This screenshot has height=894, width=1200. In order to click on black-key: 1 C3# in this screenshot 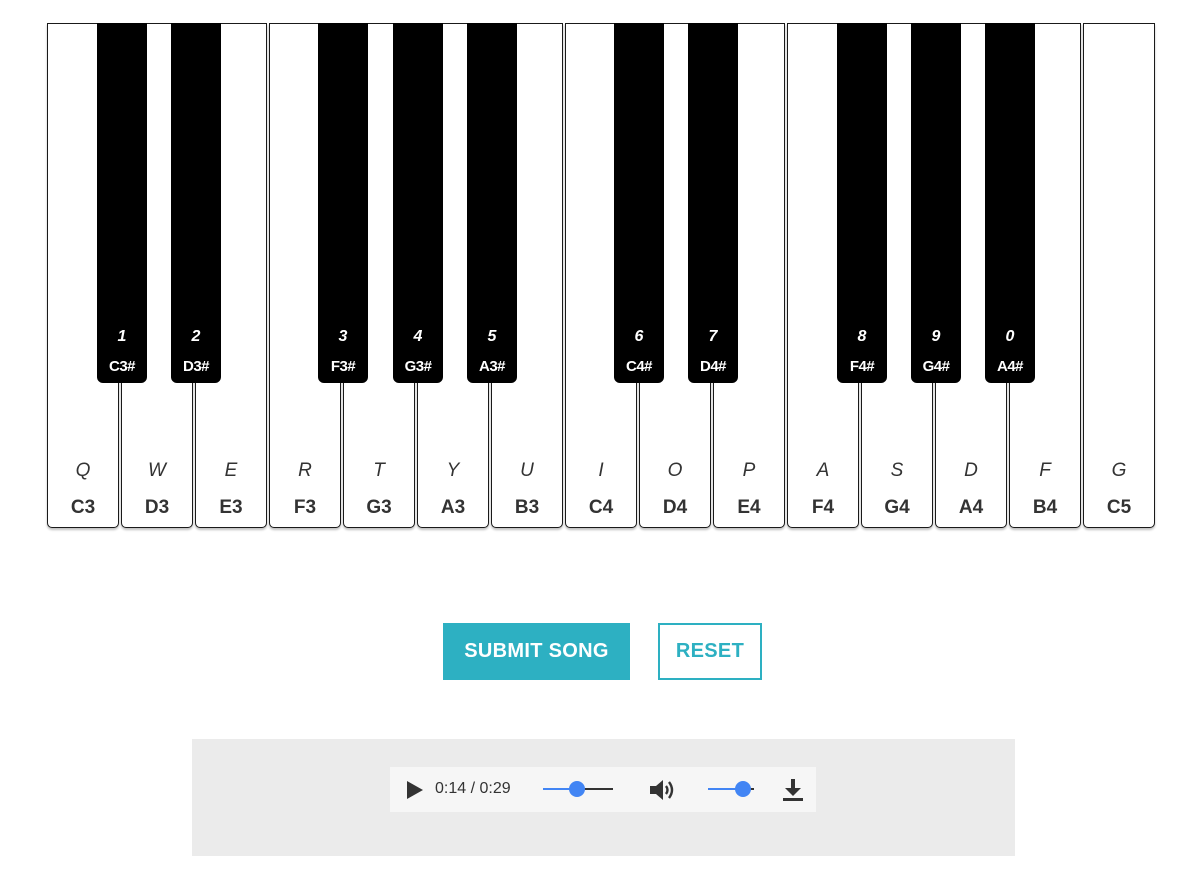, I will do `click(122, 203)`.